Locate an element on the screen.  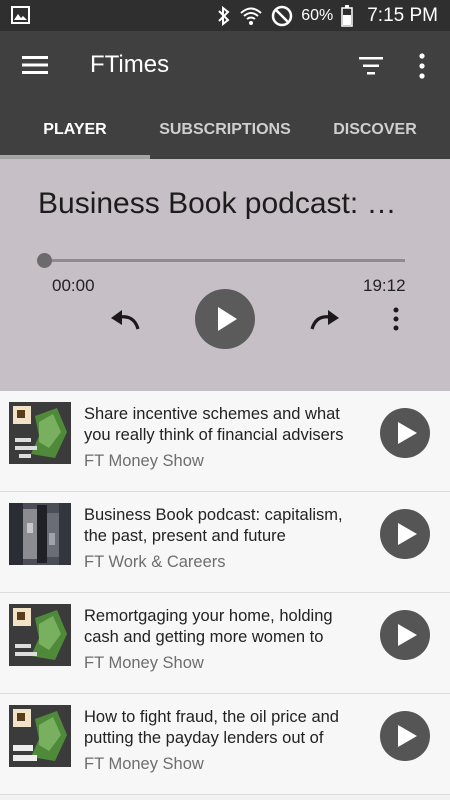
tab-discover: DISCOVER is located at coordinates (375, 130).